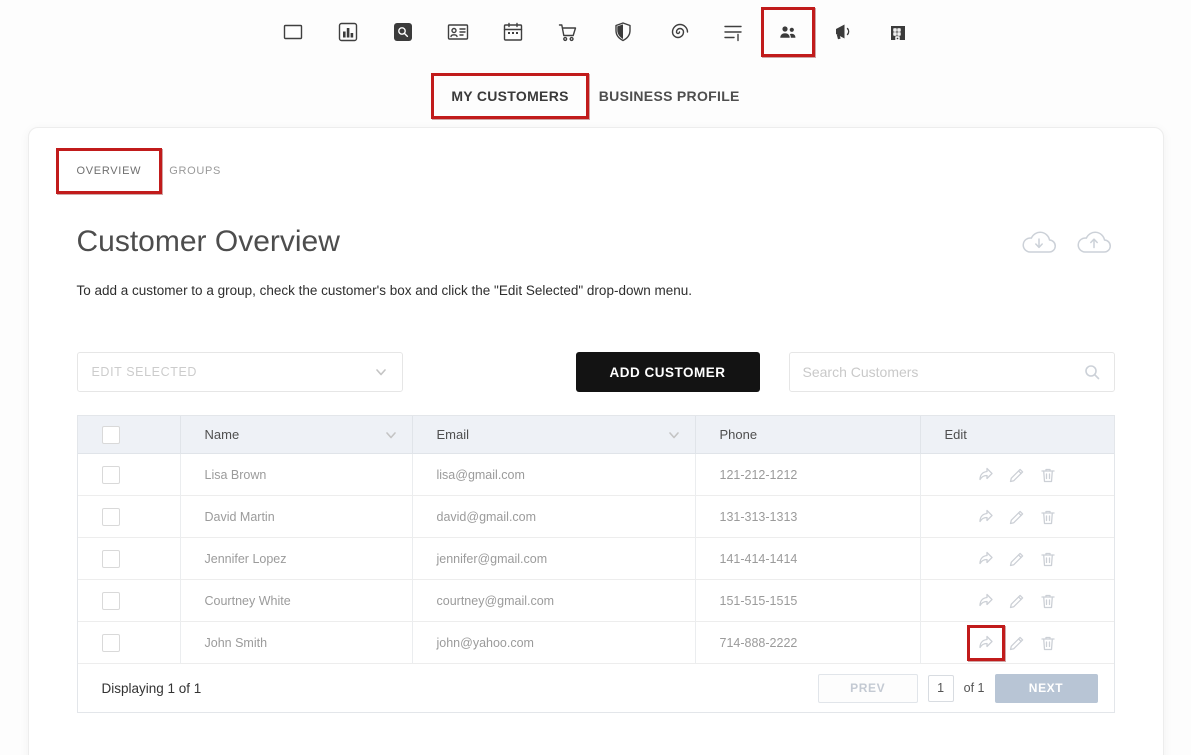 This screenshot has height=755, width=1191. I want to click on customer-name: Courtney White, so click(296, 601).